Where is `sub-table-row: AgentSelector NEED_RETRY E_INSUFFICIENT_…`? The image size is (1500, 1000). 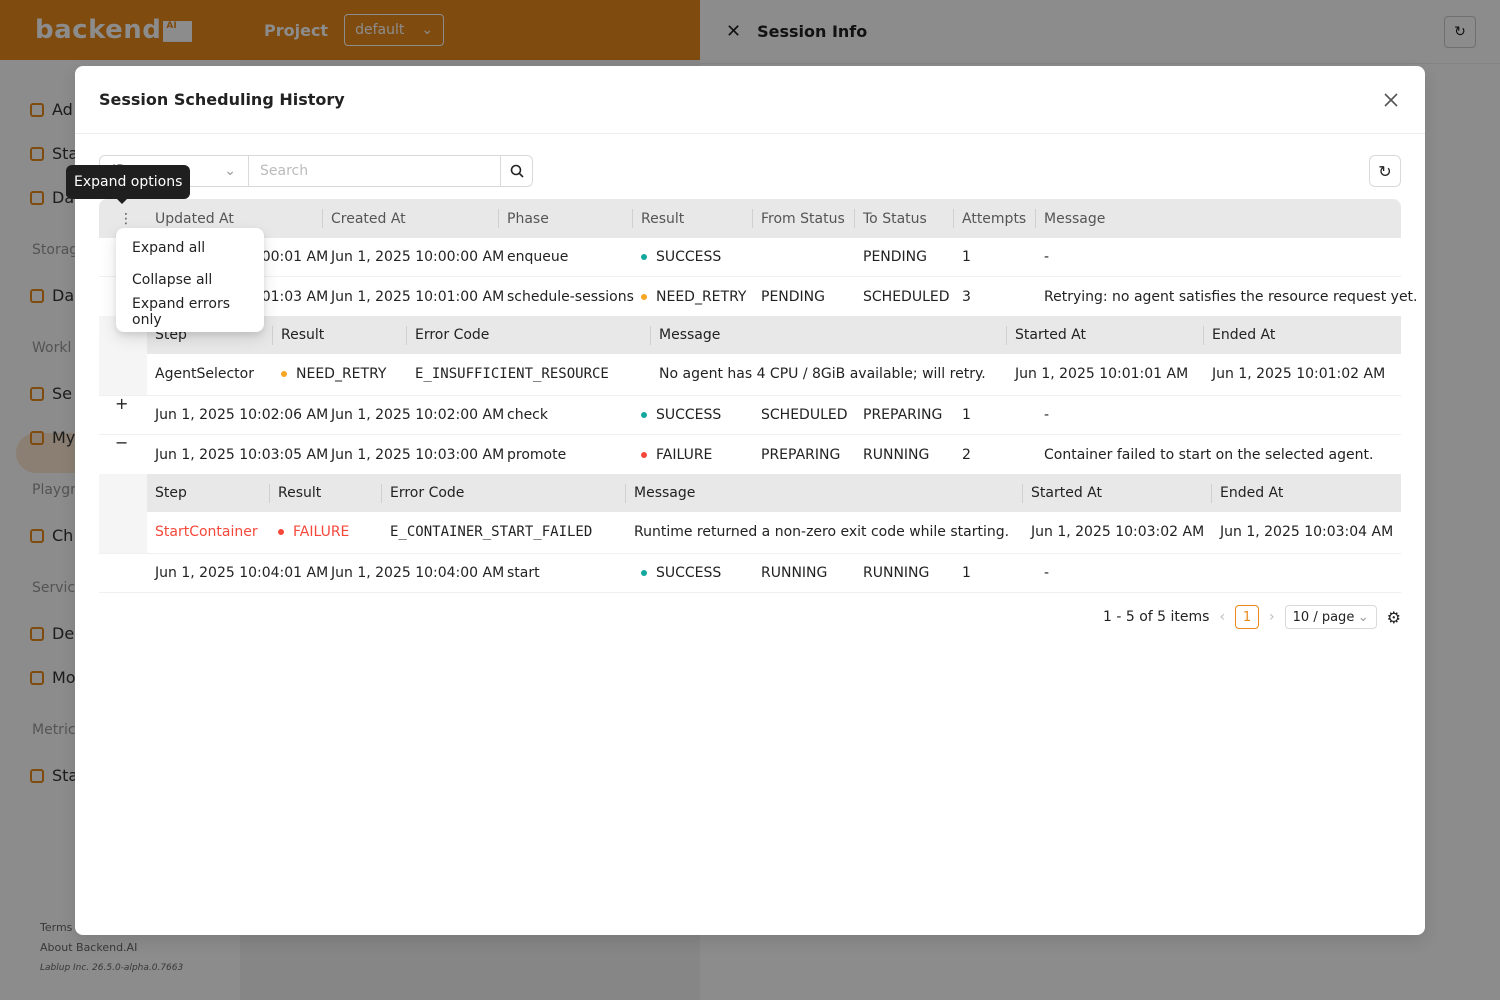 sub-table-row: AgentSelector NEED_RETRY E_INSUFFICIENT_… is located at coordinates (774, 374).